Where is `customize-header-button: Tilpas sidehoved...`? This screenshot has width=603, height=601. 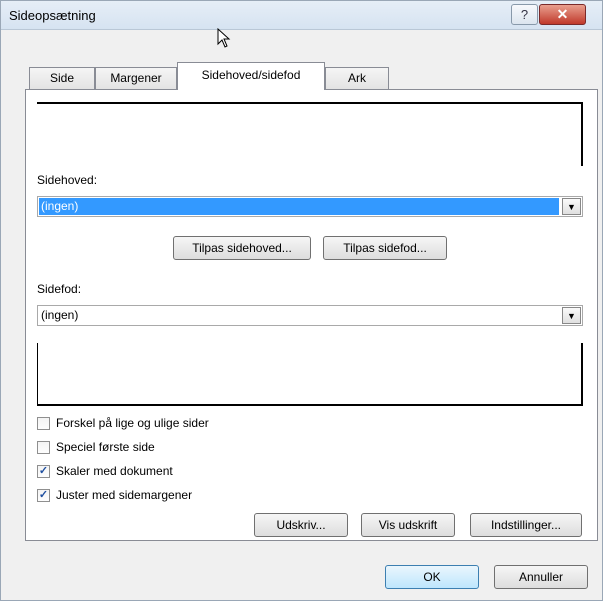 customize-header-button: Tilpas sidehoved... is located at coordinates (242, 248).